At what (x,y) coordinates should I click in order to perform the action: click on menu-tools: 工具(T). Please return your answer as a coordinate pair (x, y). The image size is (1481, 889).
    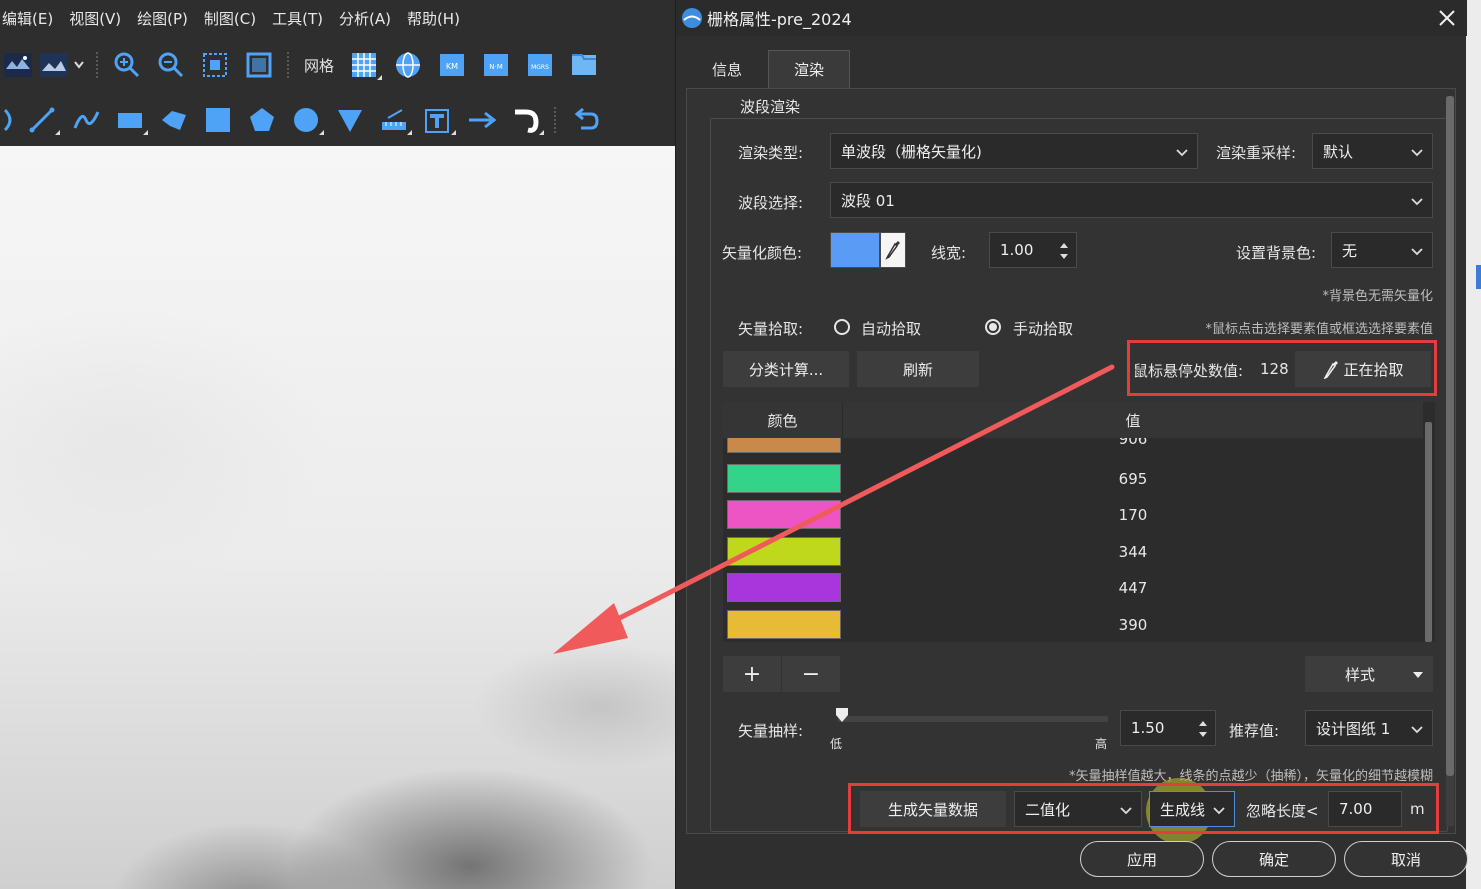
    Looking at the image, I should click on (297, 18).